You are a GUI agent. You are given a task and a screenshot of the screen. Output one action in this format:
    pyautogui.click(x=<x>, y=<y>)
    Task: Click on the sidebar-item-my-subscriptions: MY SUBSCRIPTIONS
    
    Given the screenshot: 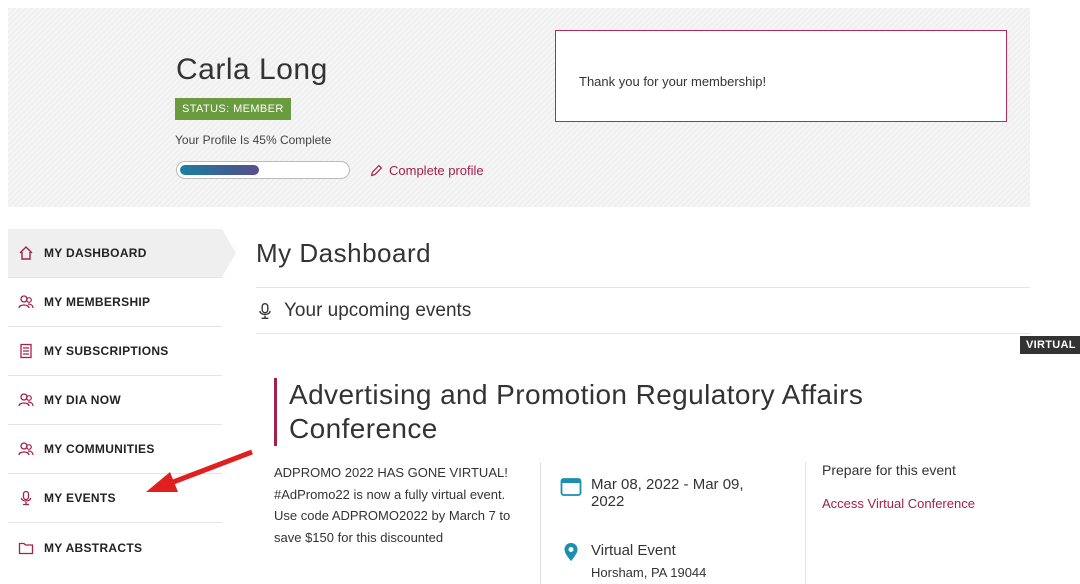 What is the action you would take?
    pyautogui.click(x=115, y=351)
    